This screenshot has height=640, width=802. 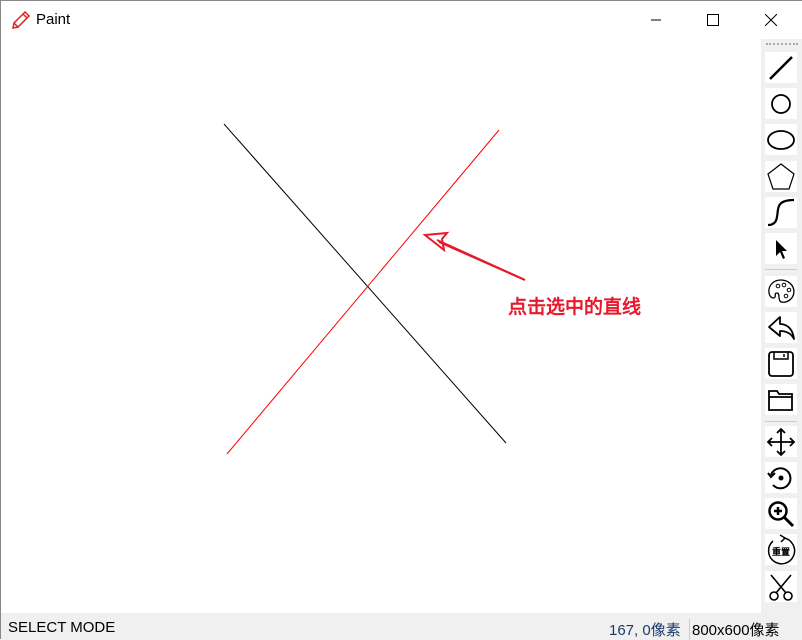 I want to click on move-button, so click(x=781, y=441).